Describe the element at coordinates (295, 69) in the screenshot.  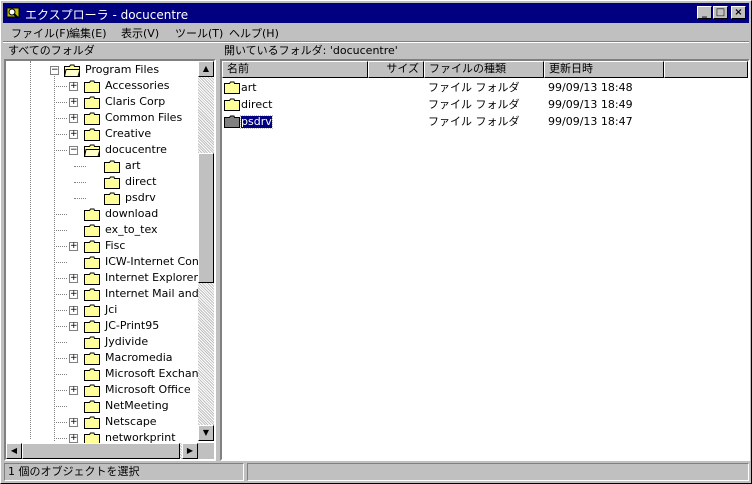
I see `column-name: 名前` at that location.